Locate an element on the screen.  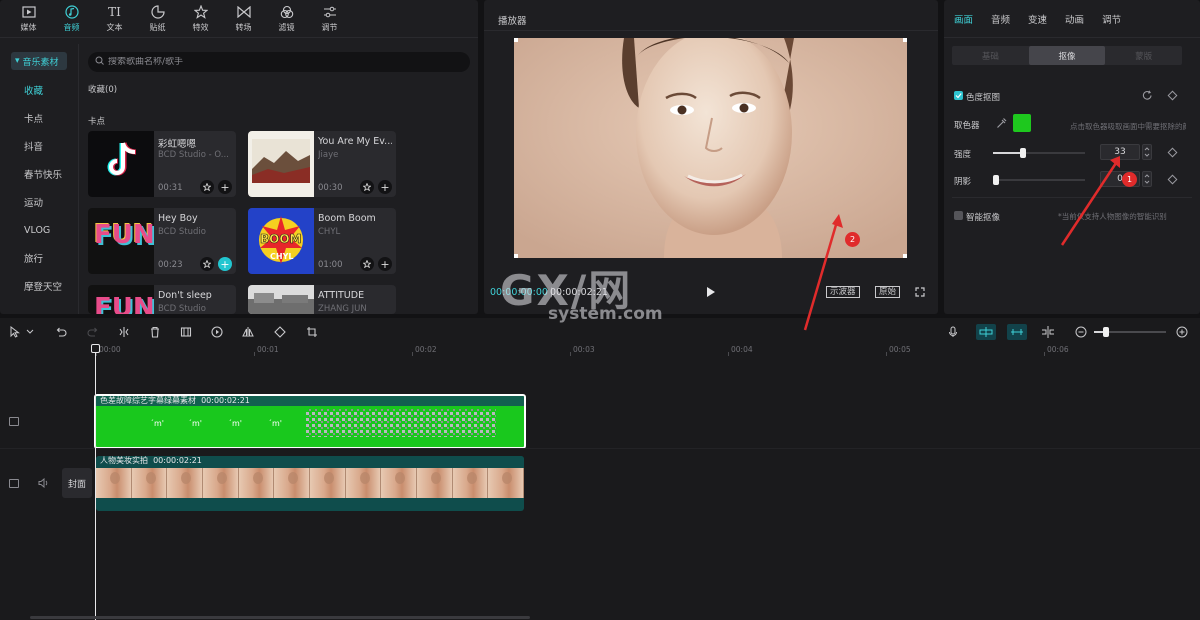
music-card: FUN Hey Boy BCD Studio 00:23 + is located at coordinates (162, 241).